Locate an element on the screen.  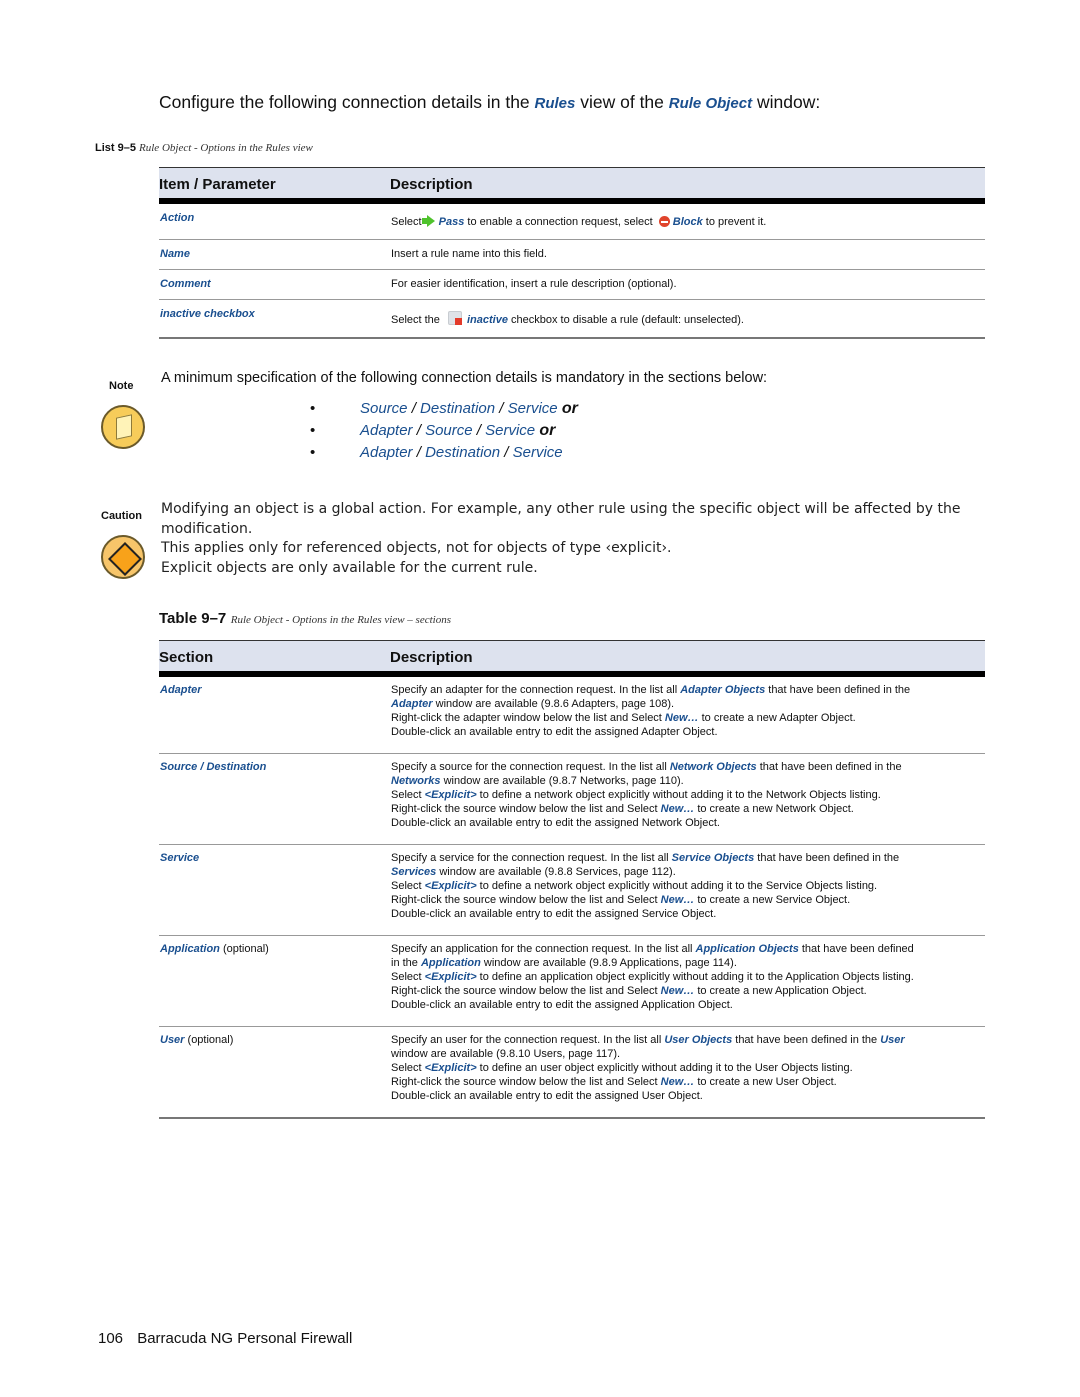
section-name: Application is located at coordinates (190, 949).